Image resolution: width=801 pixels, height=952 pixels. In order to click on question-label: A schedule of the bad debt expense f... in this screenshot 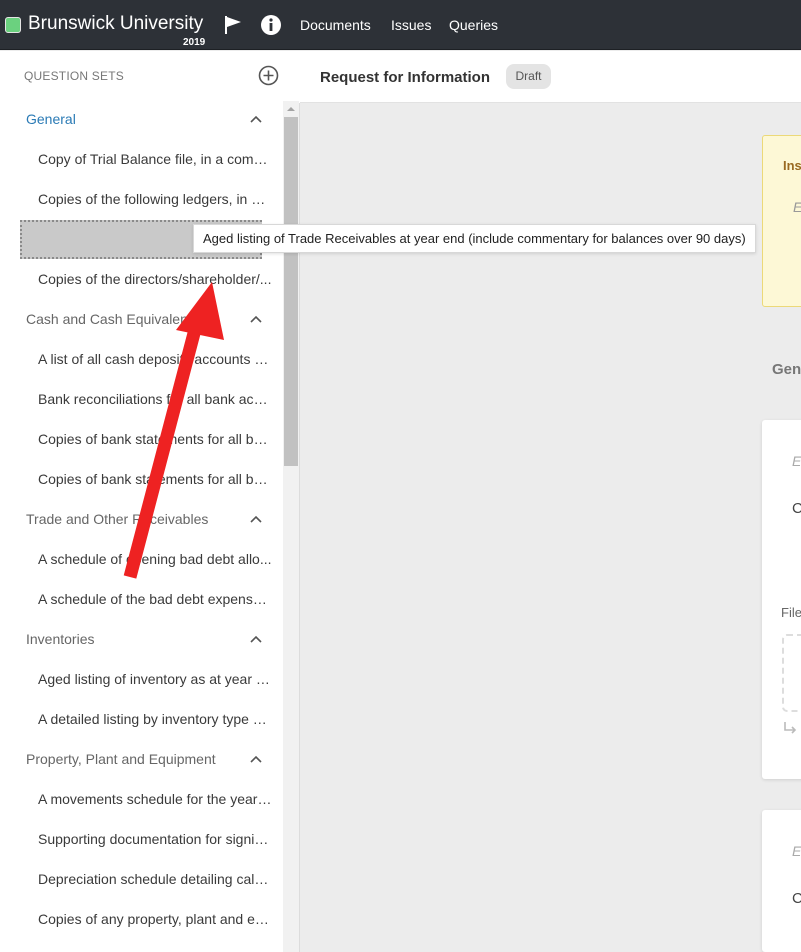, I will do `click(155, 599)`.